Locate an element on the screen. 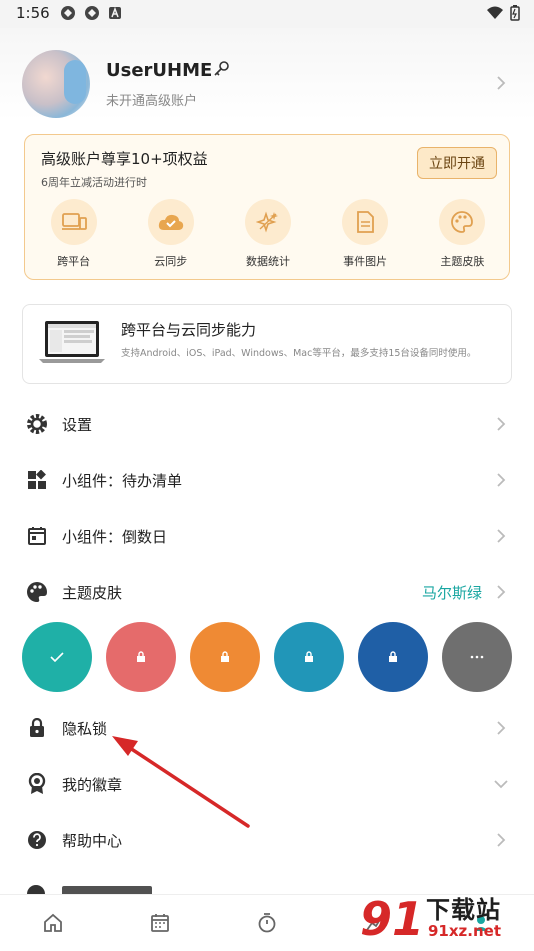 This screenshot has height=951, width=534. menu-label: 我的徽章 is located at coordinates (92, 784).